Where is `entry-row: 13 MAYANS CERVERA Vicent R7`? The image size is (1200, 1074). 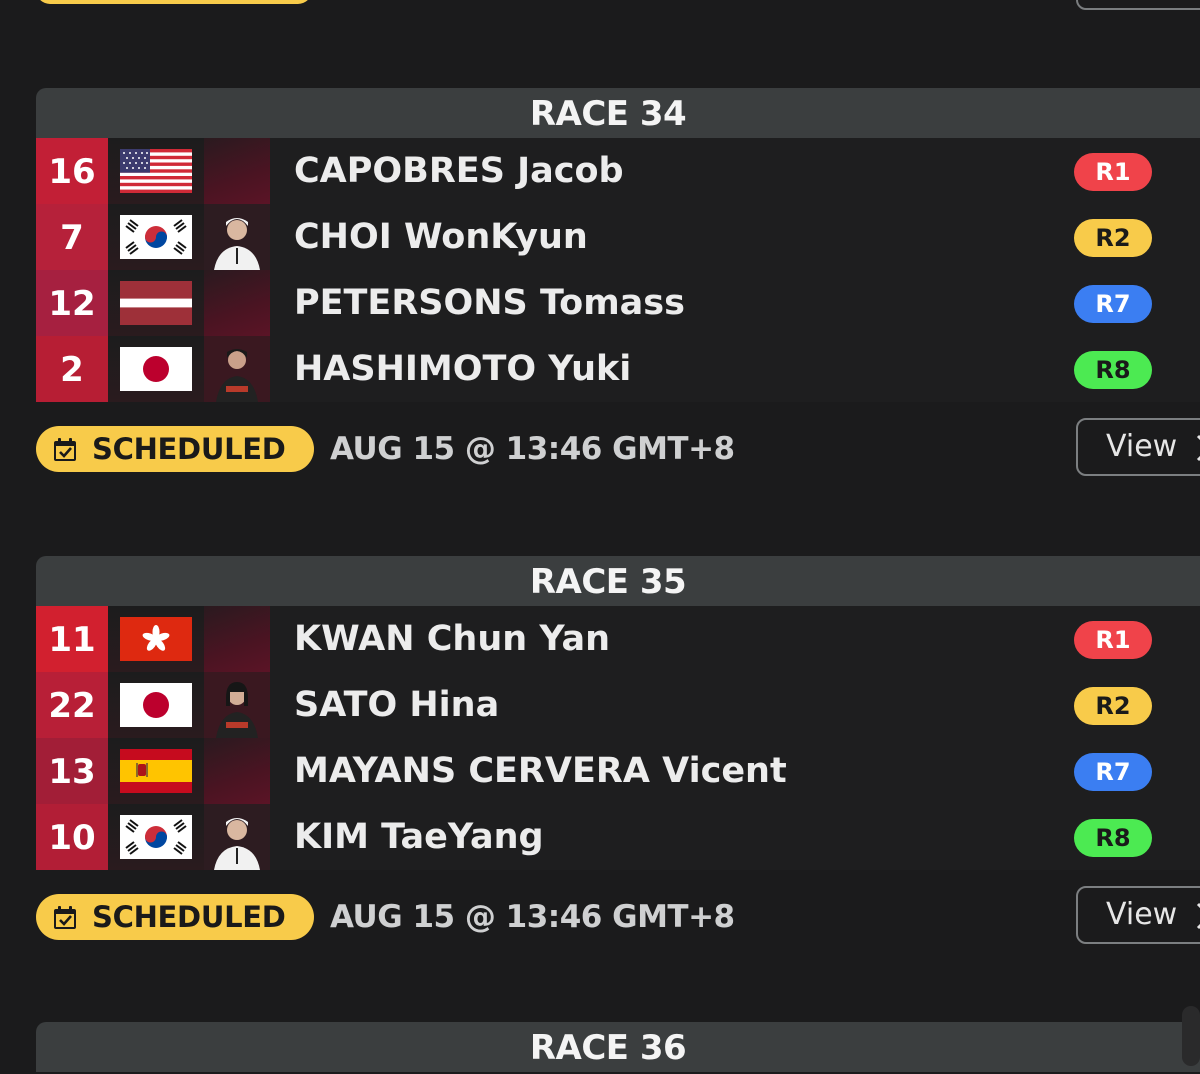 entry-row: 13 MAYANS CERVERA Vicent R7 is located at coordinates (618, 771).